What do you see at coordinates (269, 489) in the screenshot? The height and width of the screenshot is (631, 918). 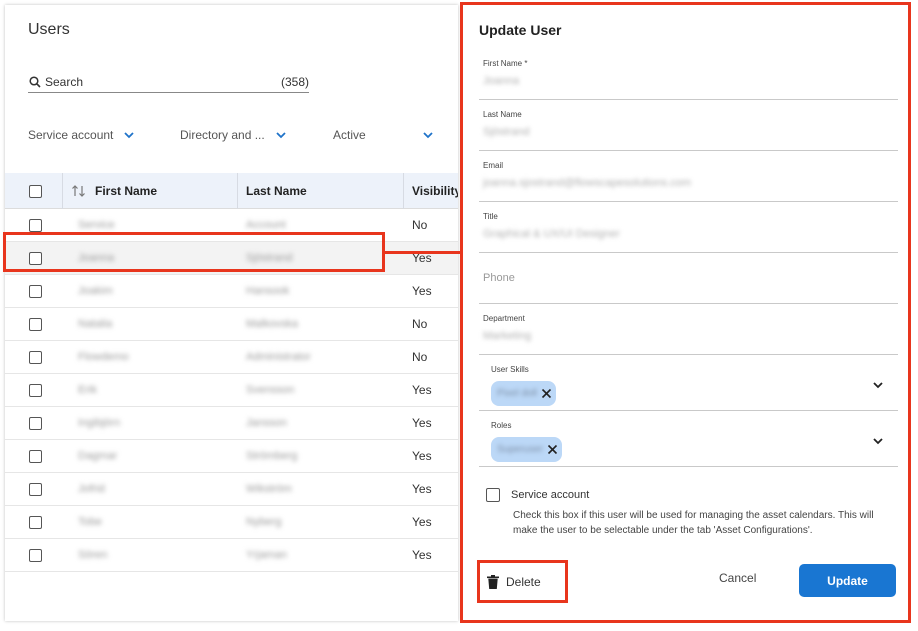 I see `cell-last-name: Wikström` at bounding box center [269, 489].